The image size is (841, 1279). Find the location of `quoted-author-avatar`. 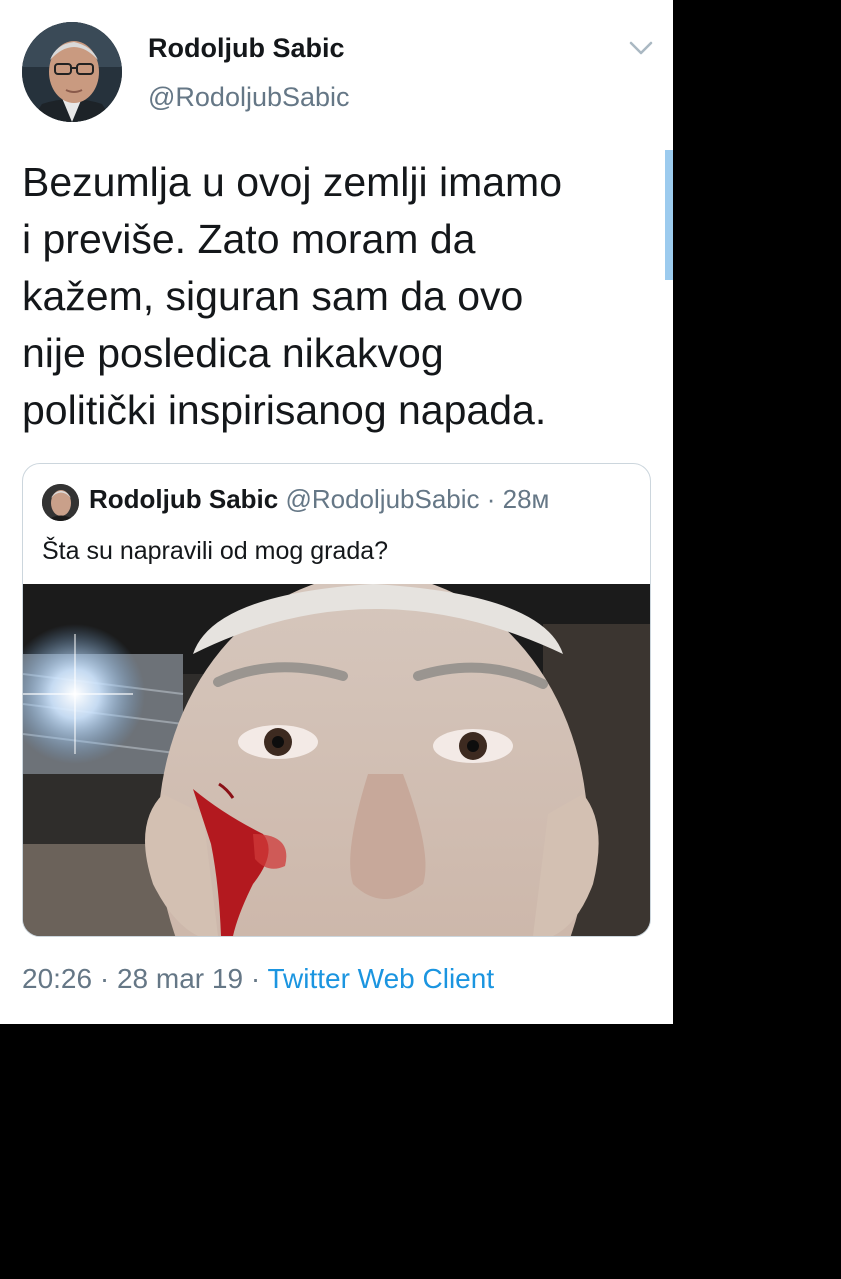

quoted-author-avatar is located at coordinates (60, 502).